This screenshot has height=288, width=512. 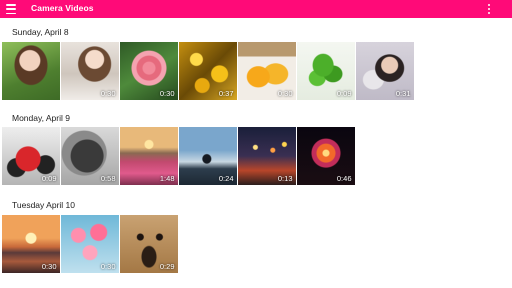 What do you see at coordinates (108, 178) in the screenshot?
I see `video-duration: 0:58` at bounding box center [108, 178].